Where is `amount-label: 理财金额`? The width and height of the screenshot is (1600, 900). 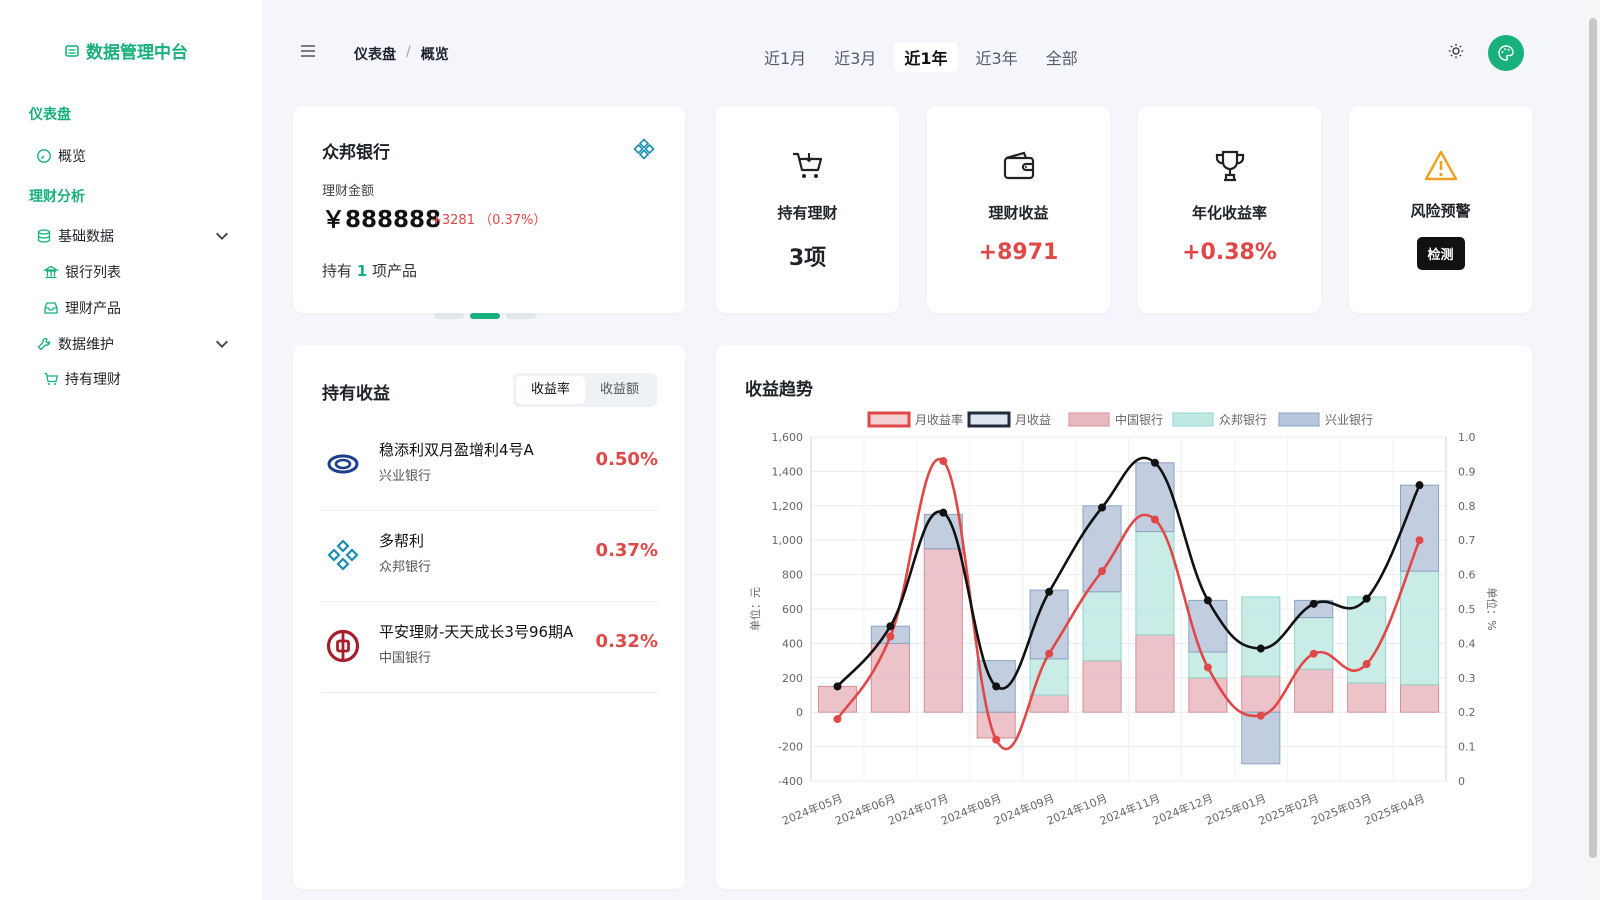 amount-label: 理财金额 is located at coordinates (348, 191).